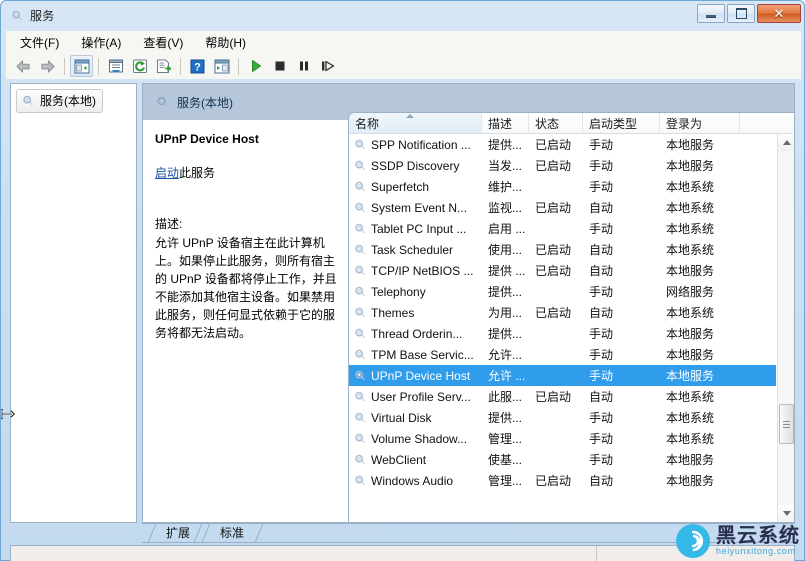 The height and width of the screenshot is (561, 805). I want to click on service-name-label: Windows Audio, so click(412, 480).